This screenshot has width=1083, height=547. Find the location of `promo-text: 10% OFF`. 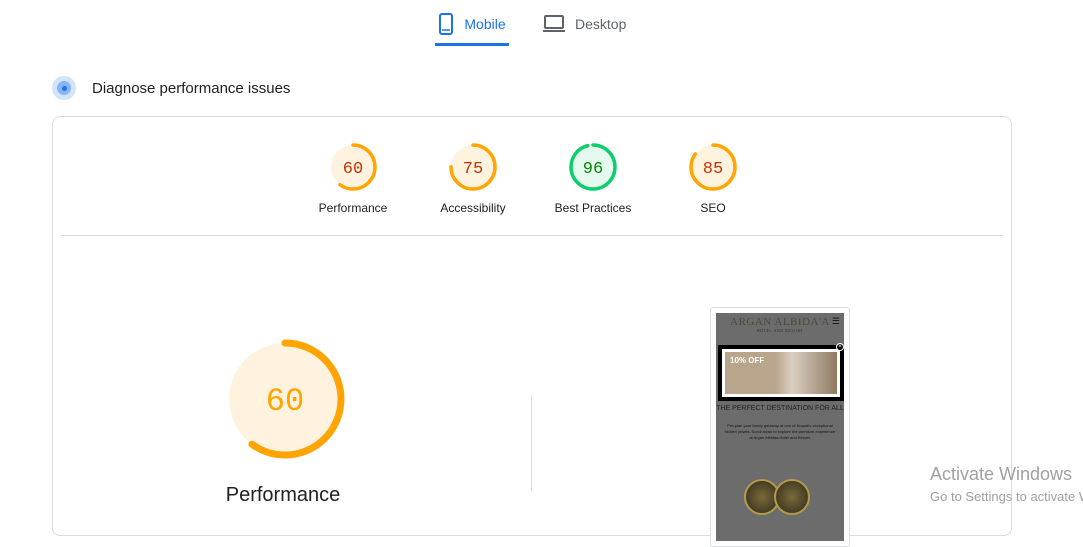

promo-text: 10% OFF is located at coordinates (781, 373).